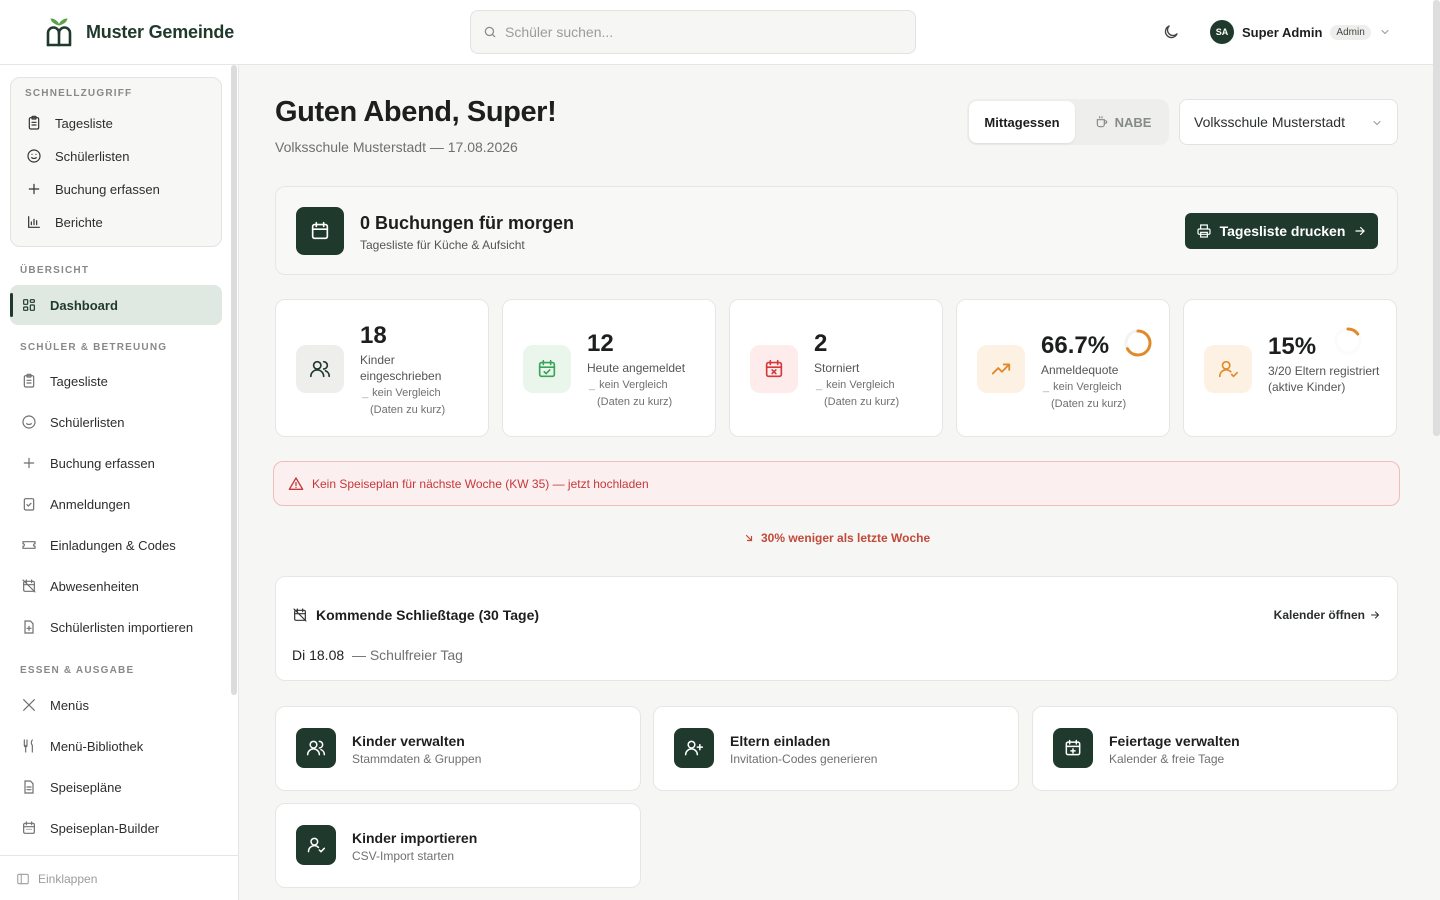 The height and width of the screenshot is (900, 1440). I want to click on closing-days-title: Kommende Schließtage (30 Tage), so click(415, 615).